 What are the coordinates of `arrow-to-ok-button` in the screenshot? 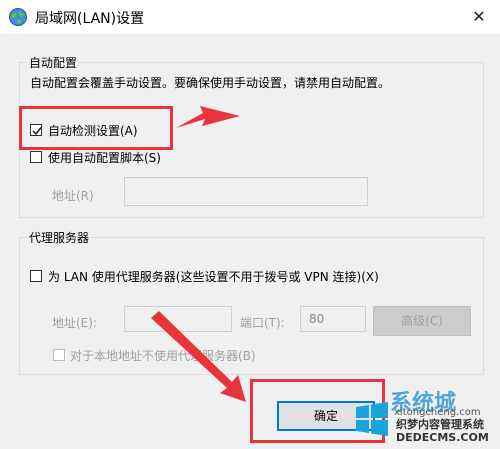 It's located at (198, 356).